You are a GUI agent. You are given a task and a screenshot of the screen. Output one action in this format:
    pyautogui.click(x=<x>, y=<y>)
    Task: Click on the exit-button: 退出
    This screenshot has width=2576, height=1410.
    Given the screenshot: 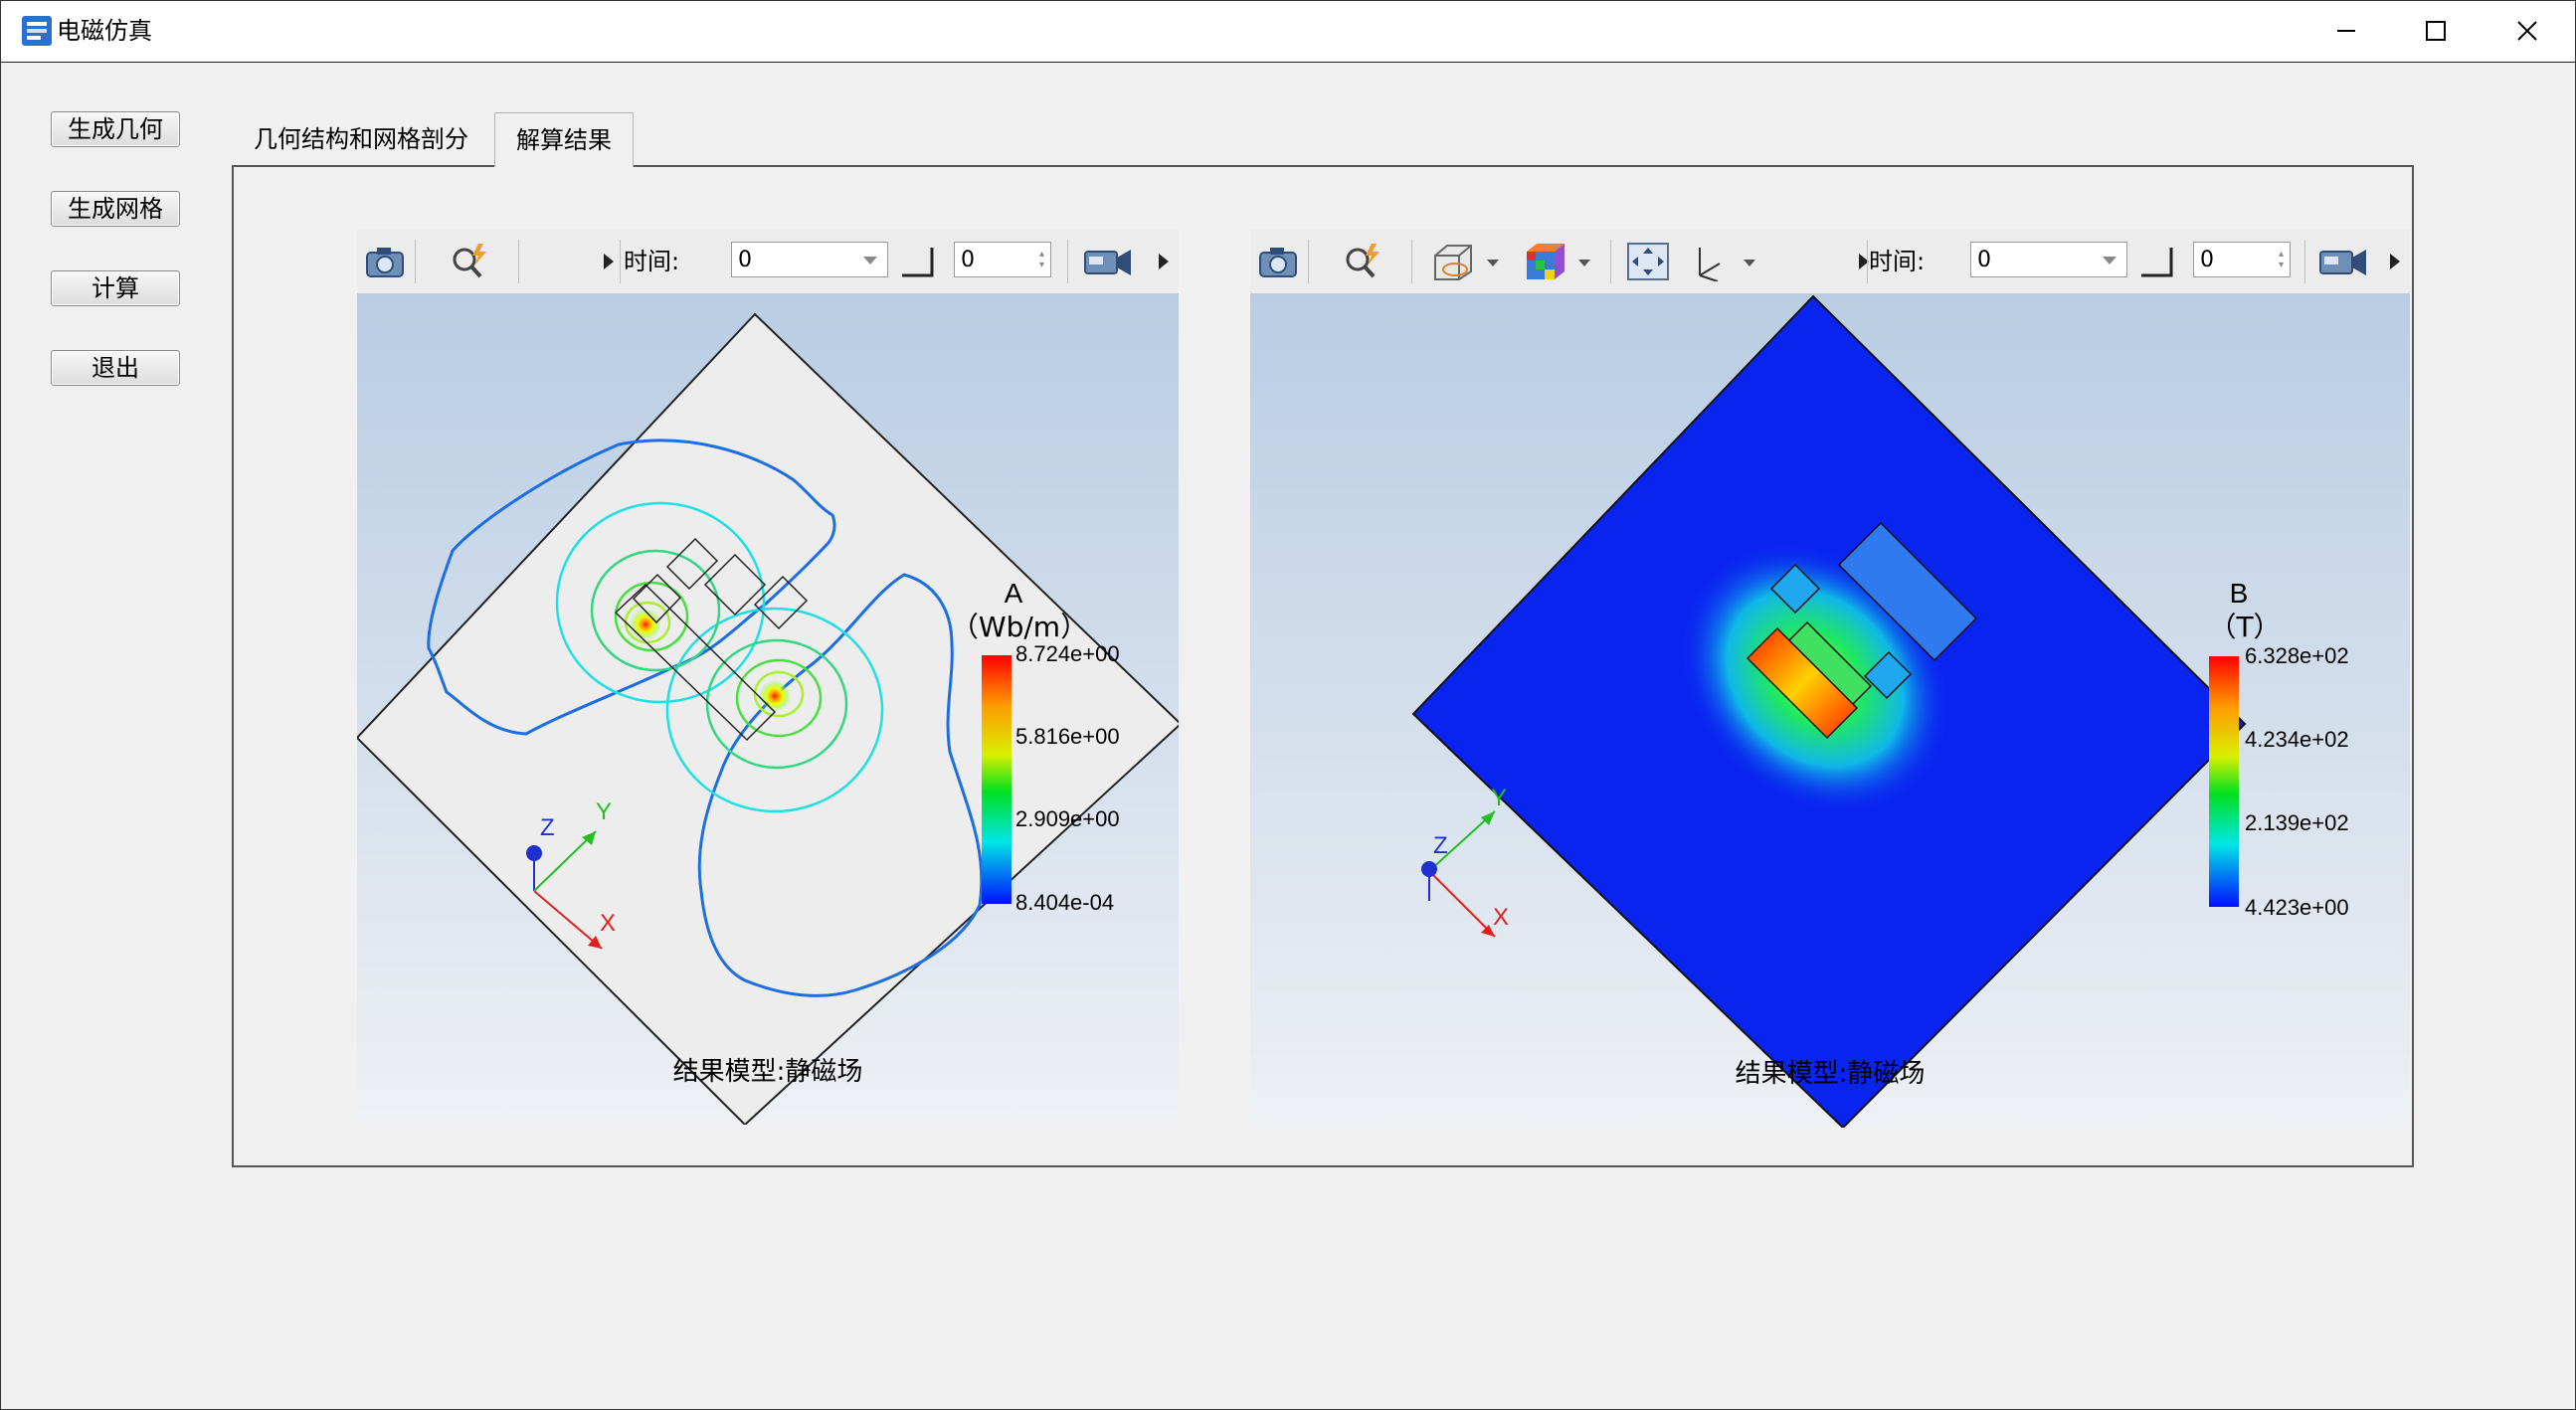 What is the action you would take?
    pyautogui.click(x=115, y=368)
    